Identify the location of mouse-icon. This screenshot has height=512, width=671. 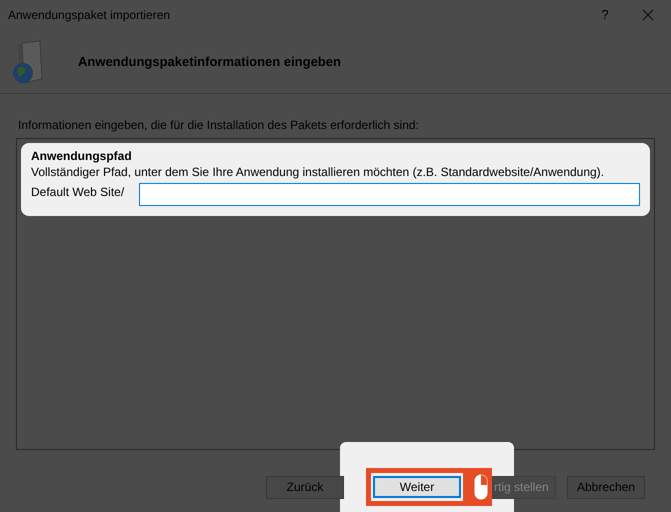
(481, 487).